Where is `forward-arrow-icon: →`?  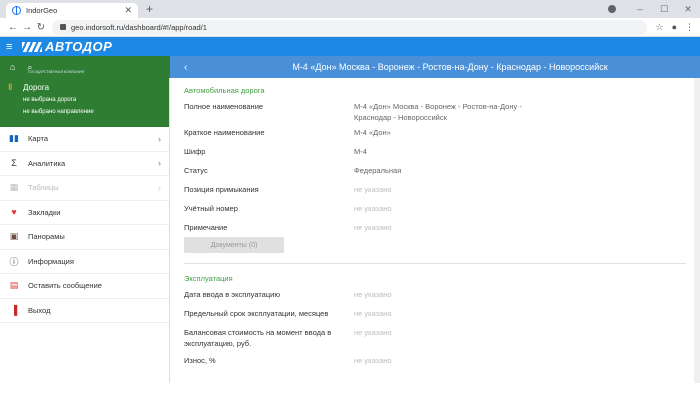 forward-arrow-icon: → is located at coordinates (27, 27).